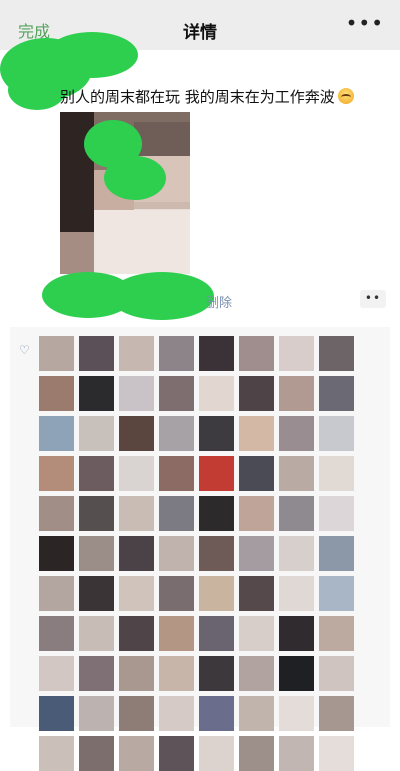  I want to click on heart-icon: ♡, so click(24, 350).